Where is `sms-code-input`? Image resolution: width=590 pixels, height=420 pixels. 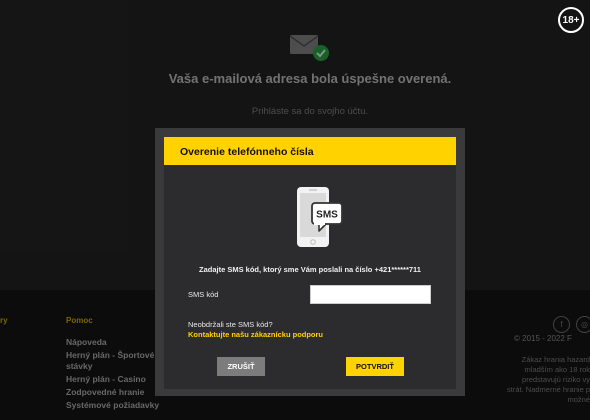 sms-code-input is located at coordinates (370, 294).